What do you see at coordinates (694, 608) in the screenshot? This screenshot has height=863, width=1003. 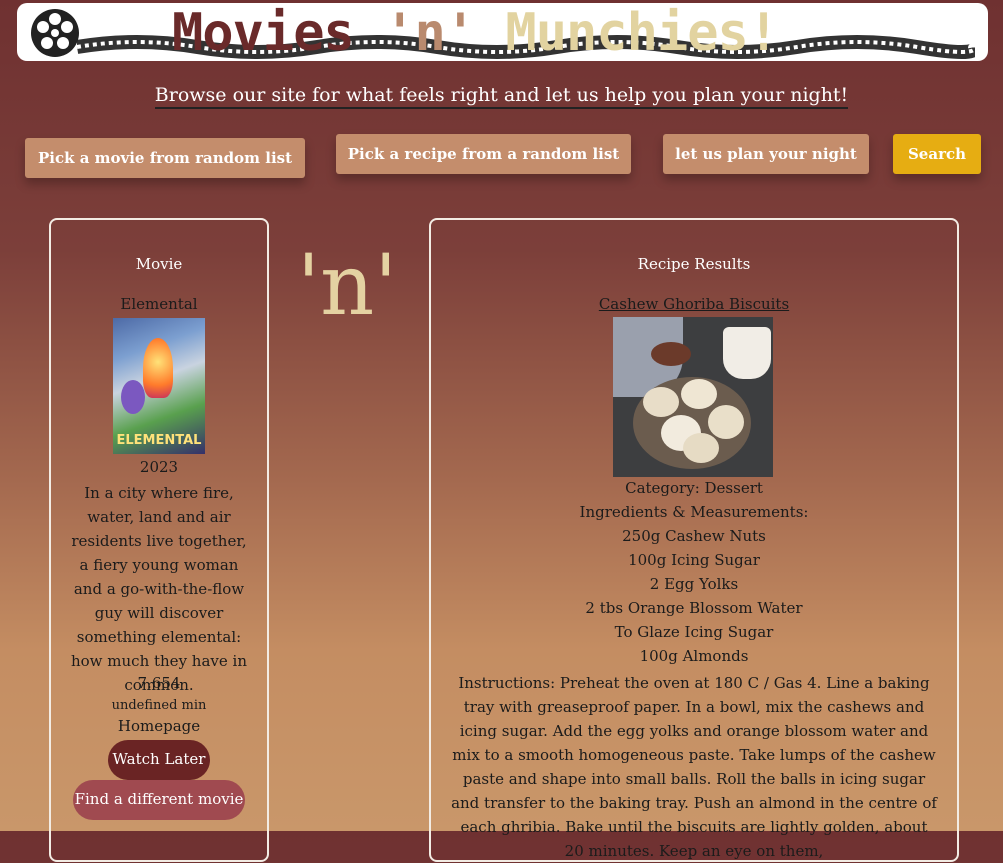 I see `ingredient-item: 2 tbs Orange Blossom Water` at bounding box center [694, 608].